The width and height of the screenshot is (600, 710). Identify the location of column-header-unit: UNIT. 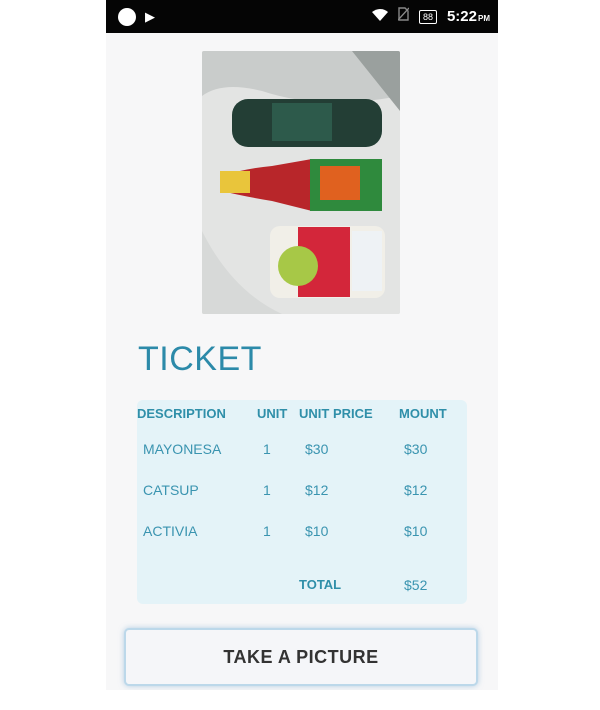
(272, 413).